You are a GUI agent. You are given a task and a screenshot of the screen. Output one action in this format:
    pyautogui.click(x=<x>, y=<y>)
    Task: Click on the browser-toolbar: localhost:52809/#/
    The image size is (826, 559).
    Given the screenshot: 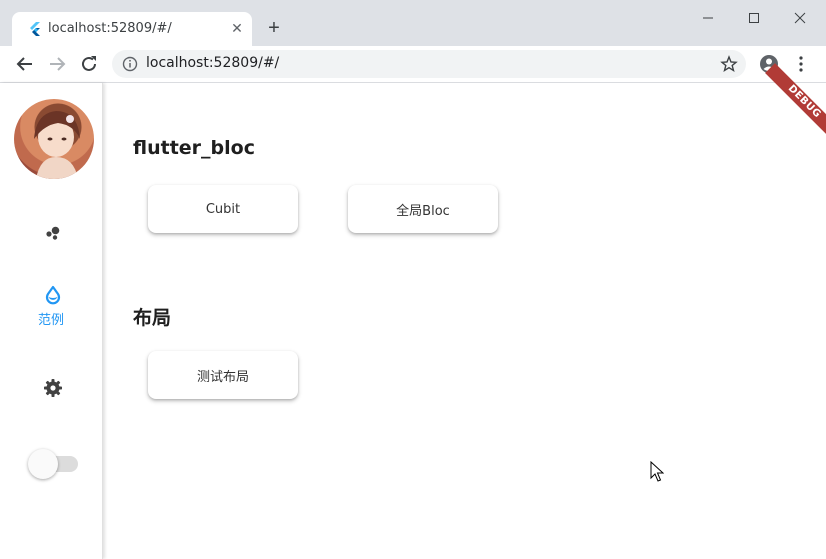 What is the action you would take?
    pyautogui.click(x=413, y=64)
    